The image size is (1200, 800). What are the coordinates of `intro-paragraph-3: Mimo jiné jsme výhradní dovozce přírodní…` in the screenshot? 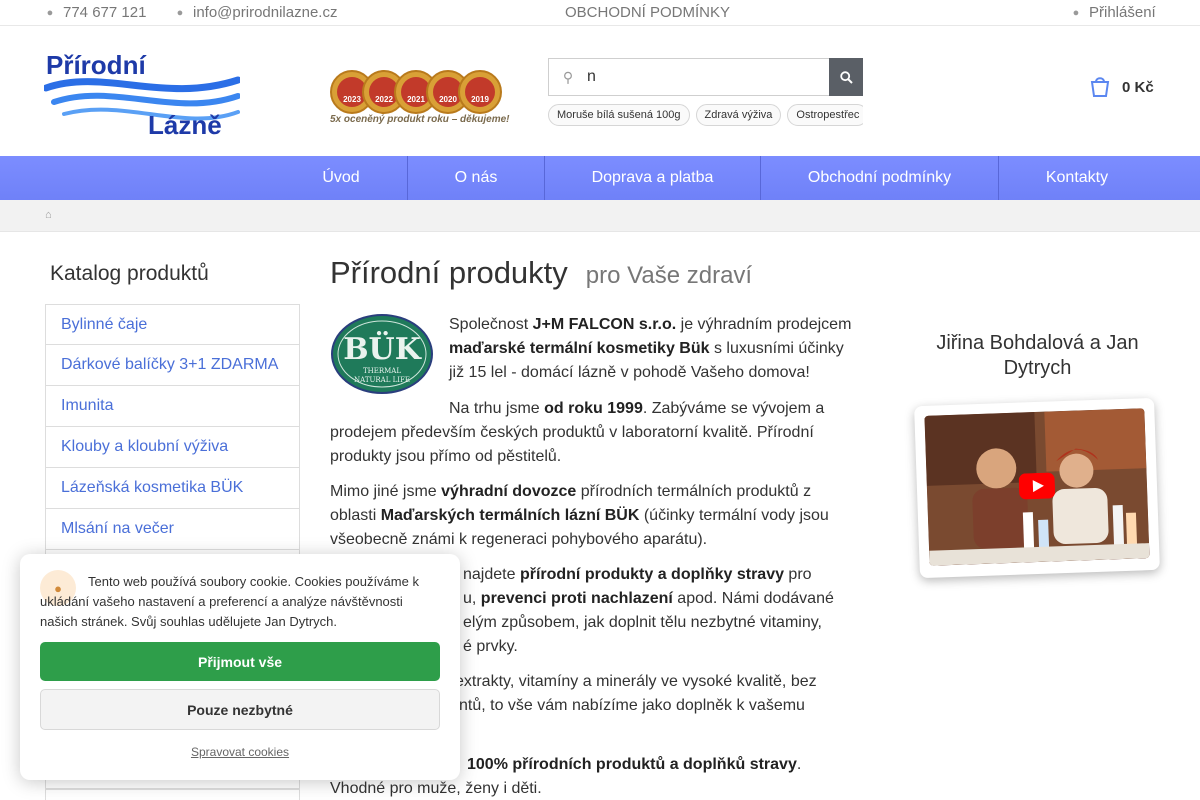 It's located at (585, 516).